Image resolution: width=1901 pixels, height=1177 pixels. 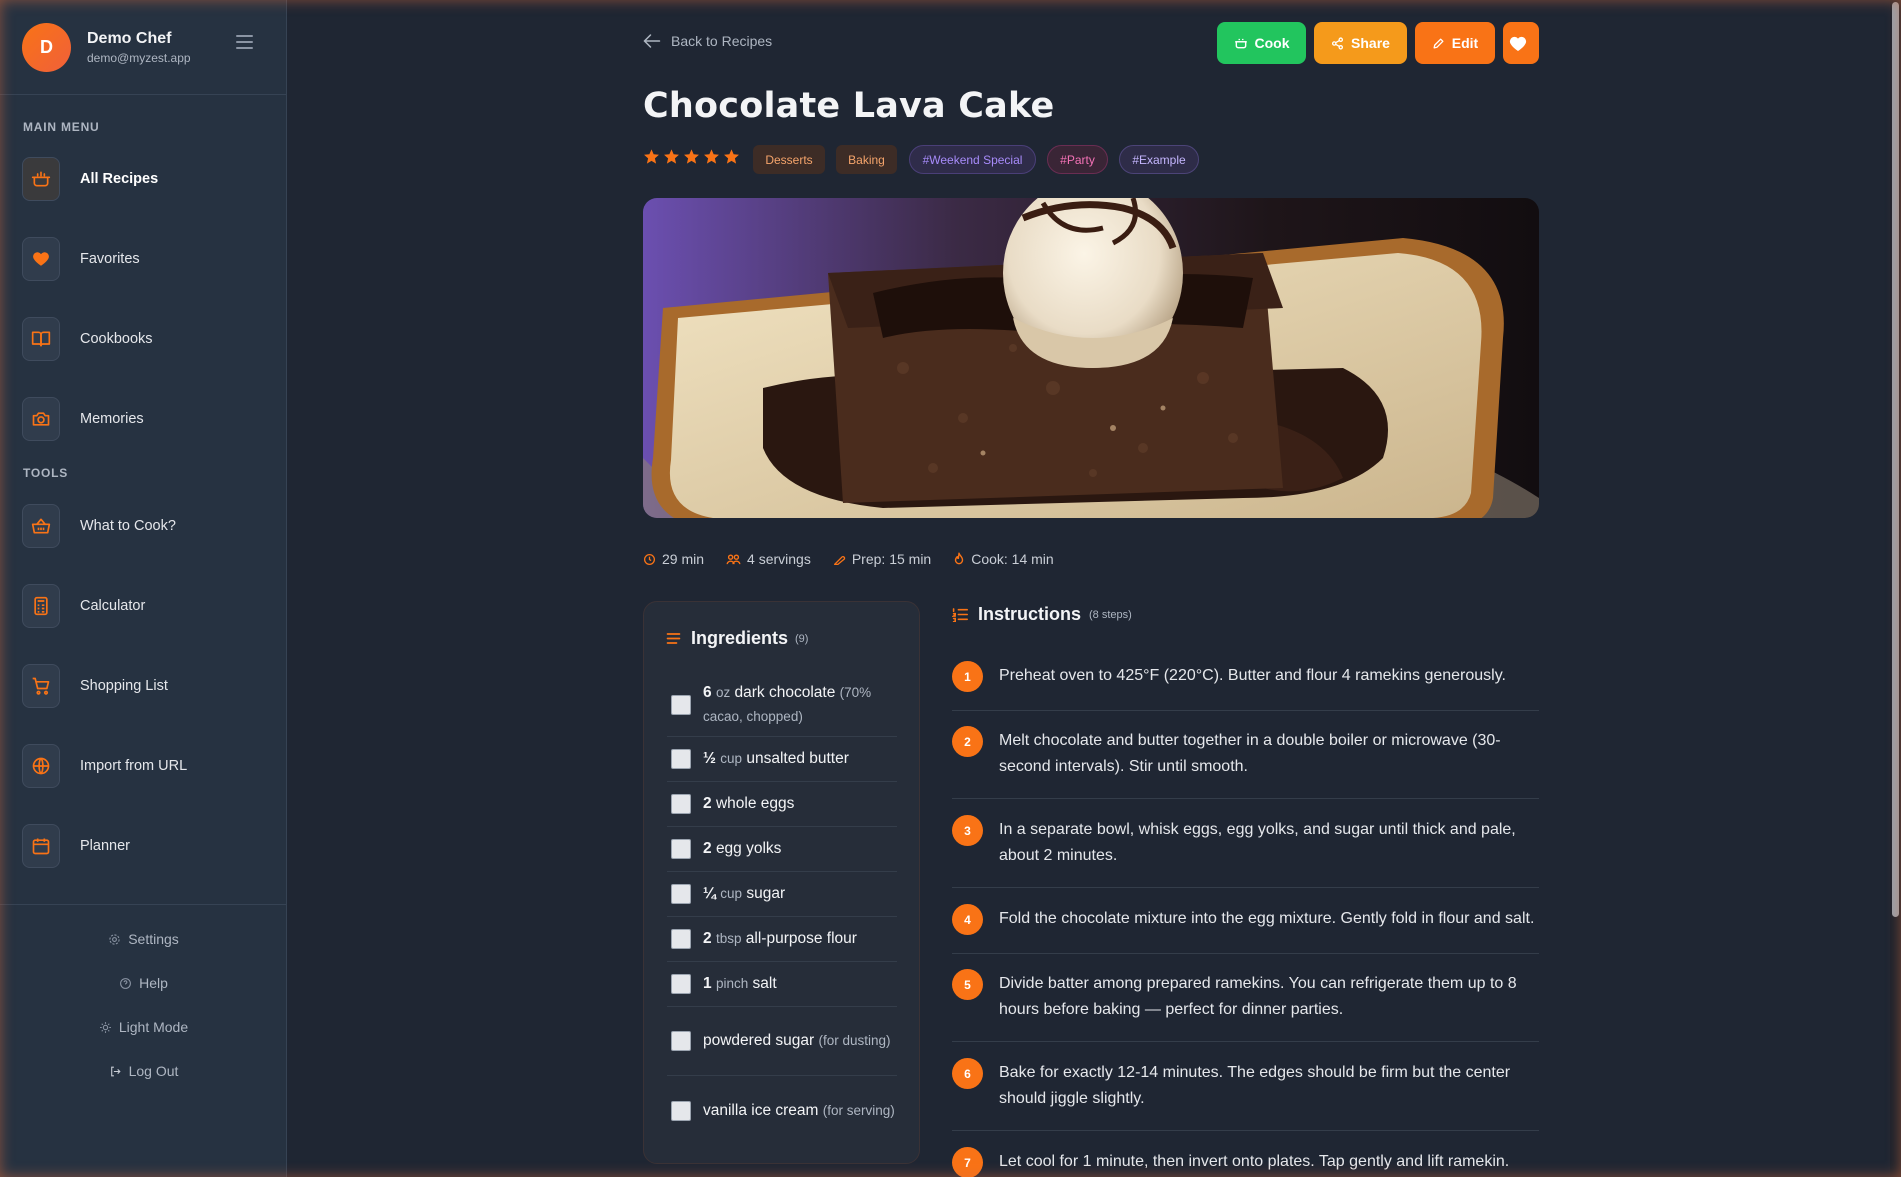 I want to click on sidebar-item-what-to-cook: What to Cook?, so click(x=142, y=526).